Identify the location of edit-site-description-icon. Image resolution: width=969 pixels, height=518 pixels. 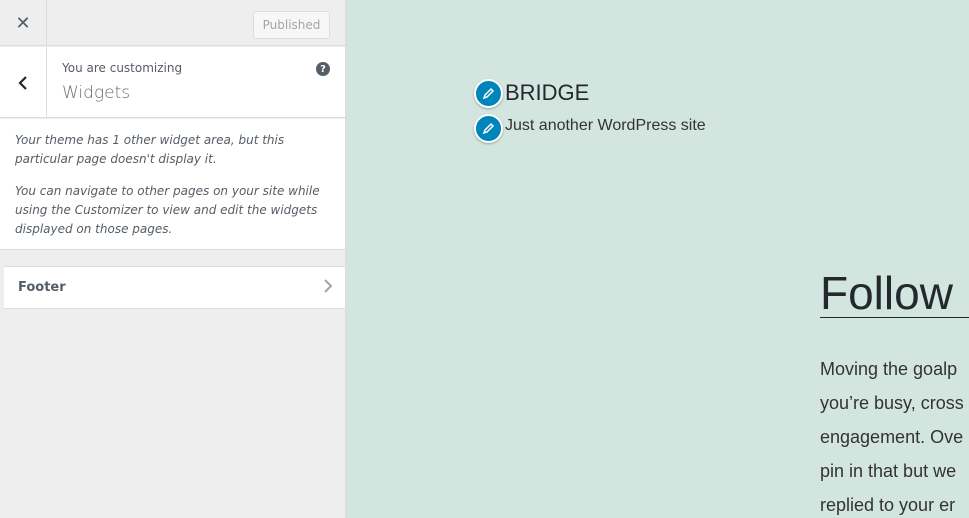
(488, 128).